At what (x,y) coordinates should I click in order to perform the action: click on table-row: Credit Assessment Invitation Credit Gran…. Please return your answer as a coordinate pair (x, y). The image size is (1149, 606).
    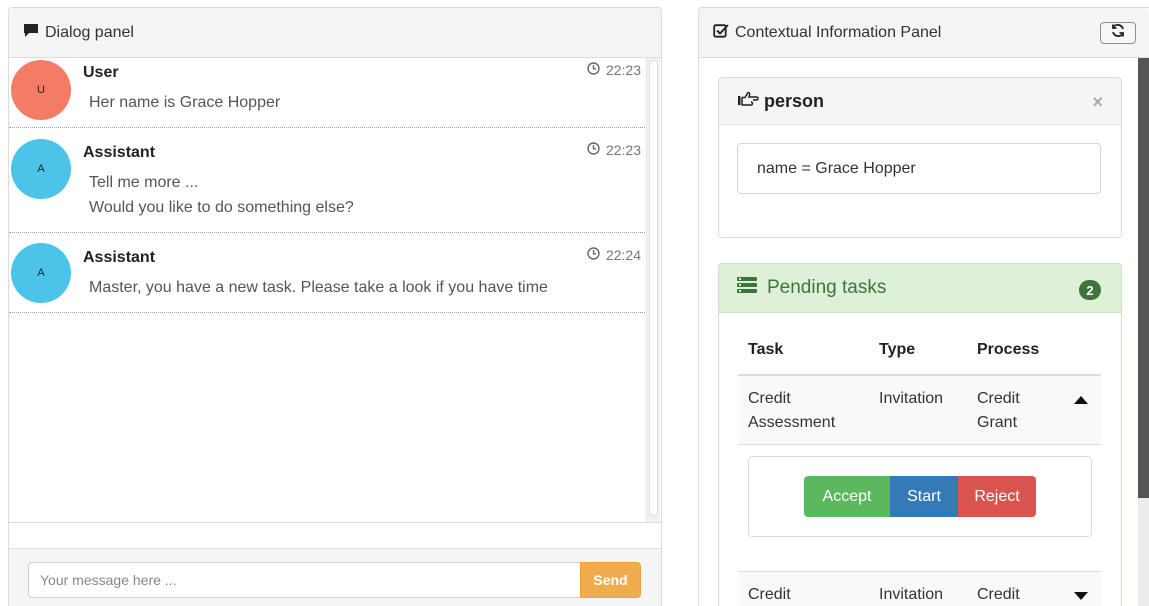
    Looking at the image, I should click on (919, 410).